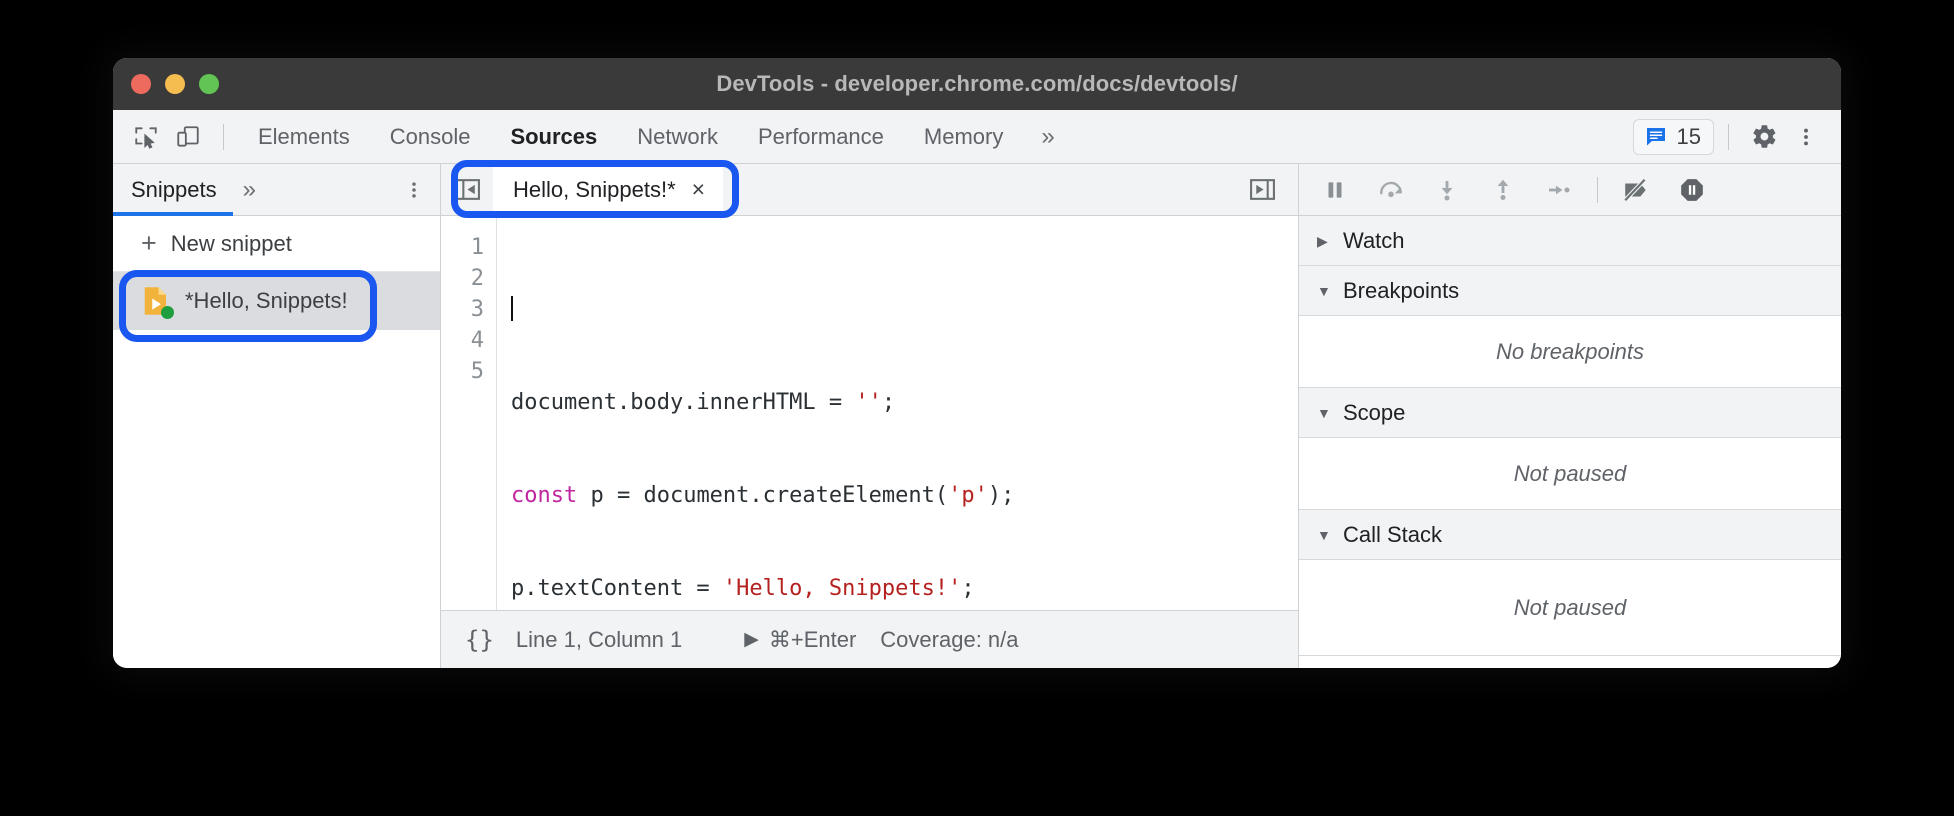 The image size is (1954, 816). Describe the element at coordinates (763, 495) in the screenshot. I see `code-line-3: const p = document.createElement('p');` at that location.